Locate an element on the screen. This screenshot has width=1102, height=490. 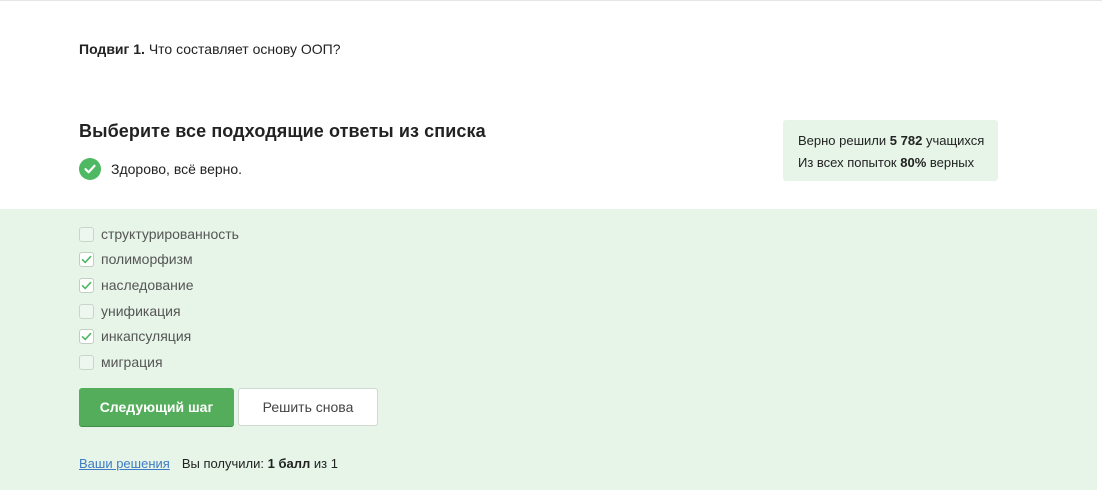
stats-percent-prefix: Из всех попыток is located at coordinates (847, 162).